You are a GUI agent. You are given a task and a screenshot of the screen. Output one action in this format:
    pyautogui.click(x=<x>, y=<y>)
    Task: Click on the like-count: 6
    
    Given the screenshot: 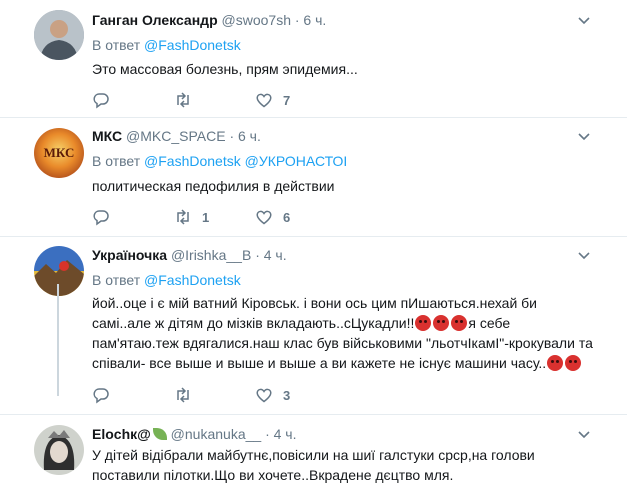 What is the action you would take?
    pyautogui.click(x=287, y=217)
    